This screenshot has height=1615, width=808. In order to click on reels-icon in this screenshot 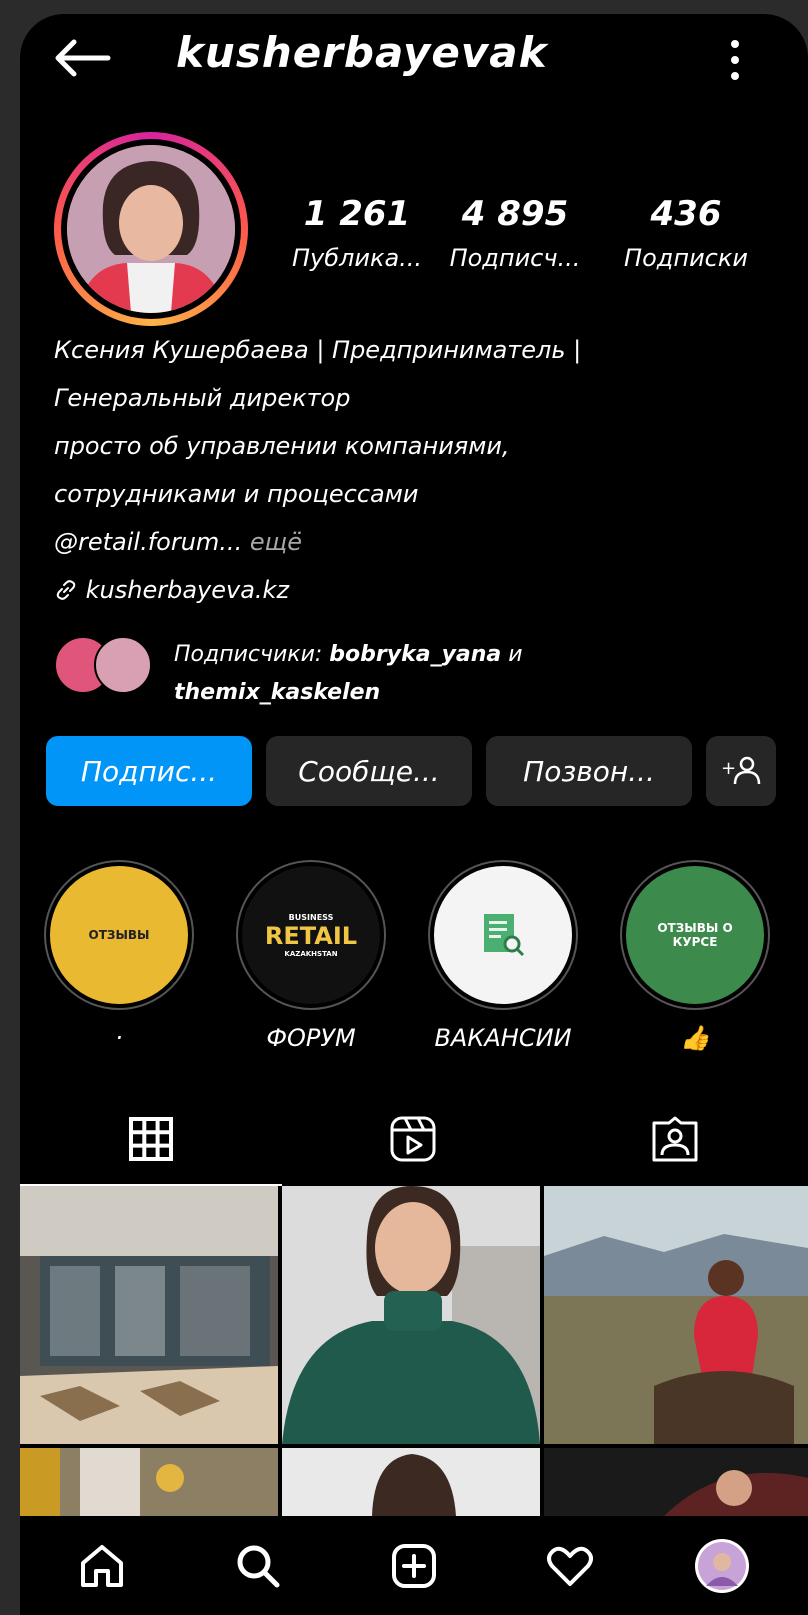, I will do `click(413, 1139)`.